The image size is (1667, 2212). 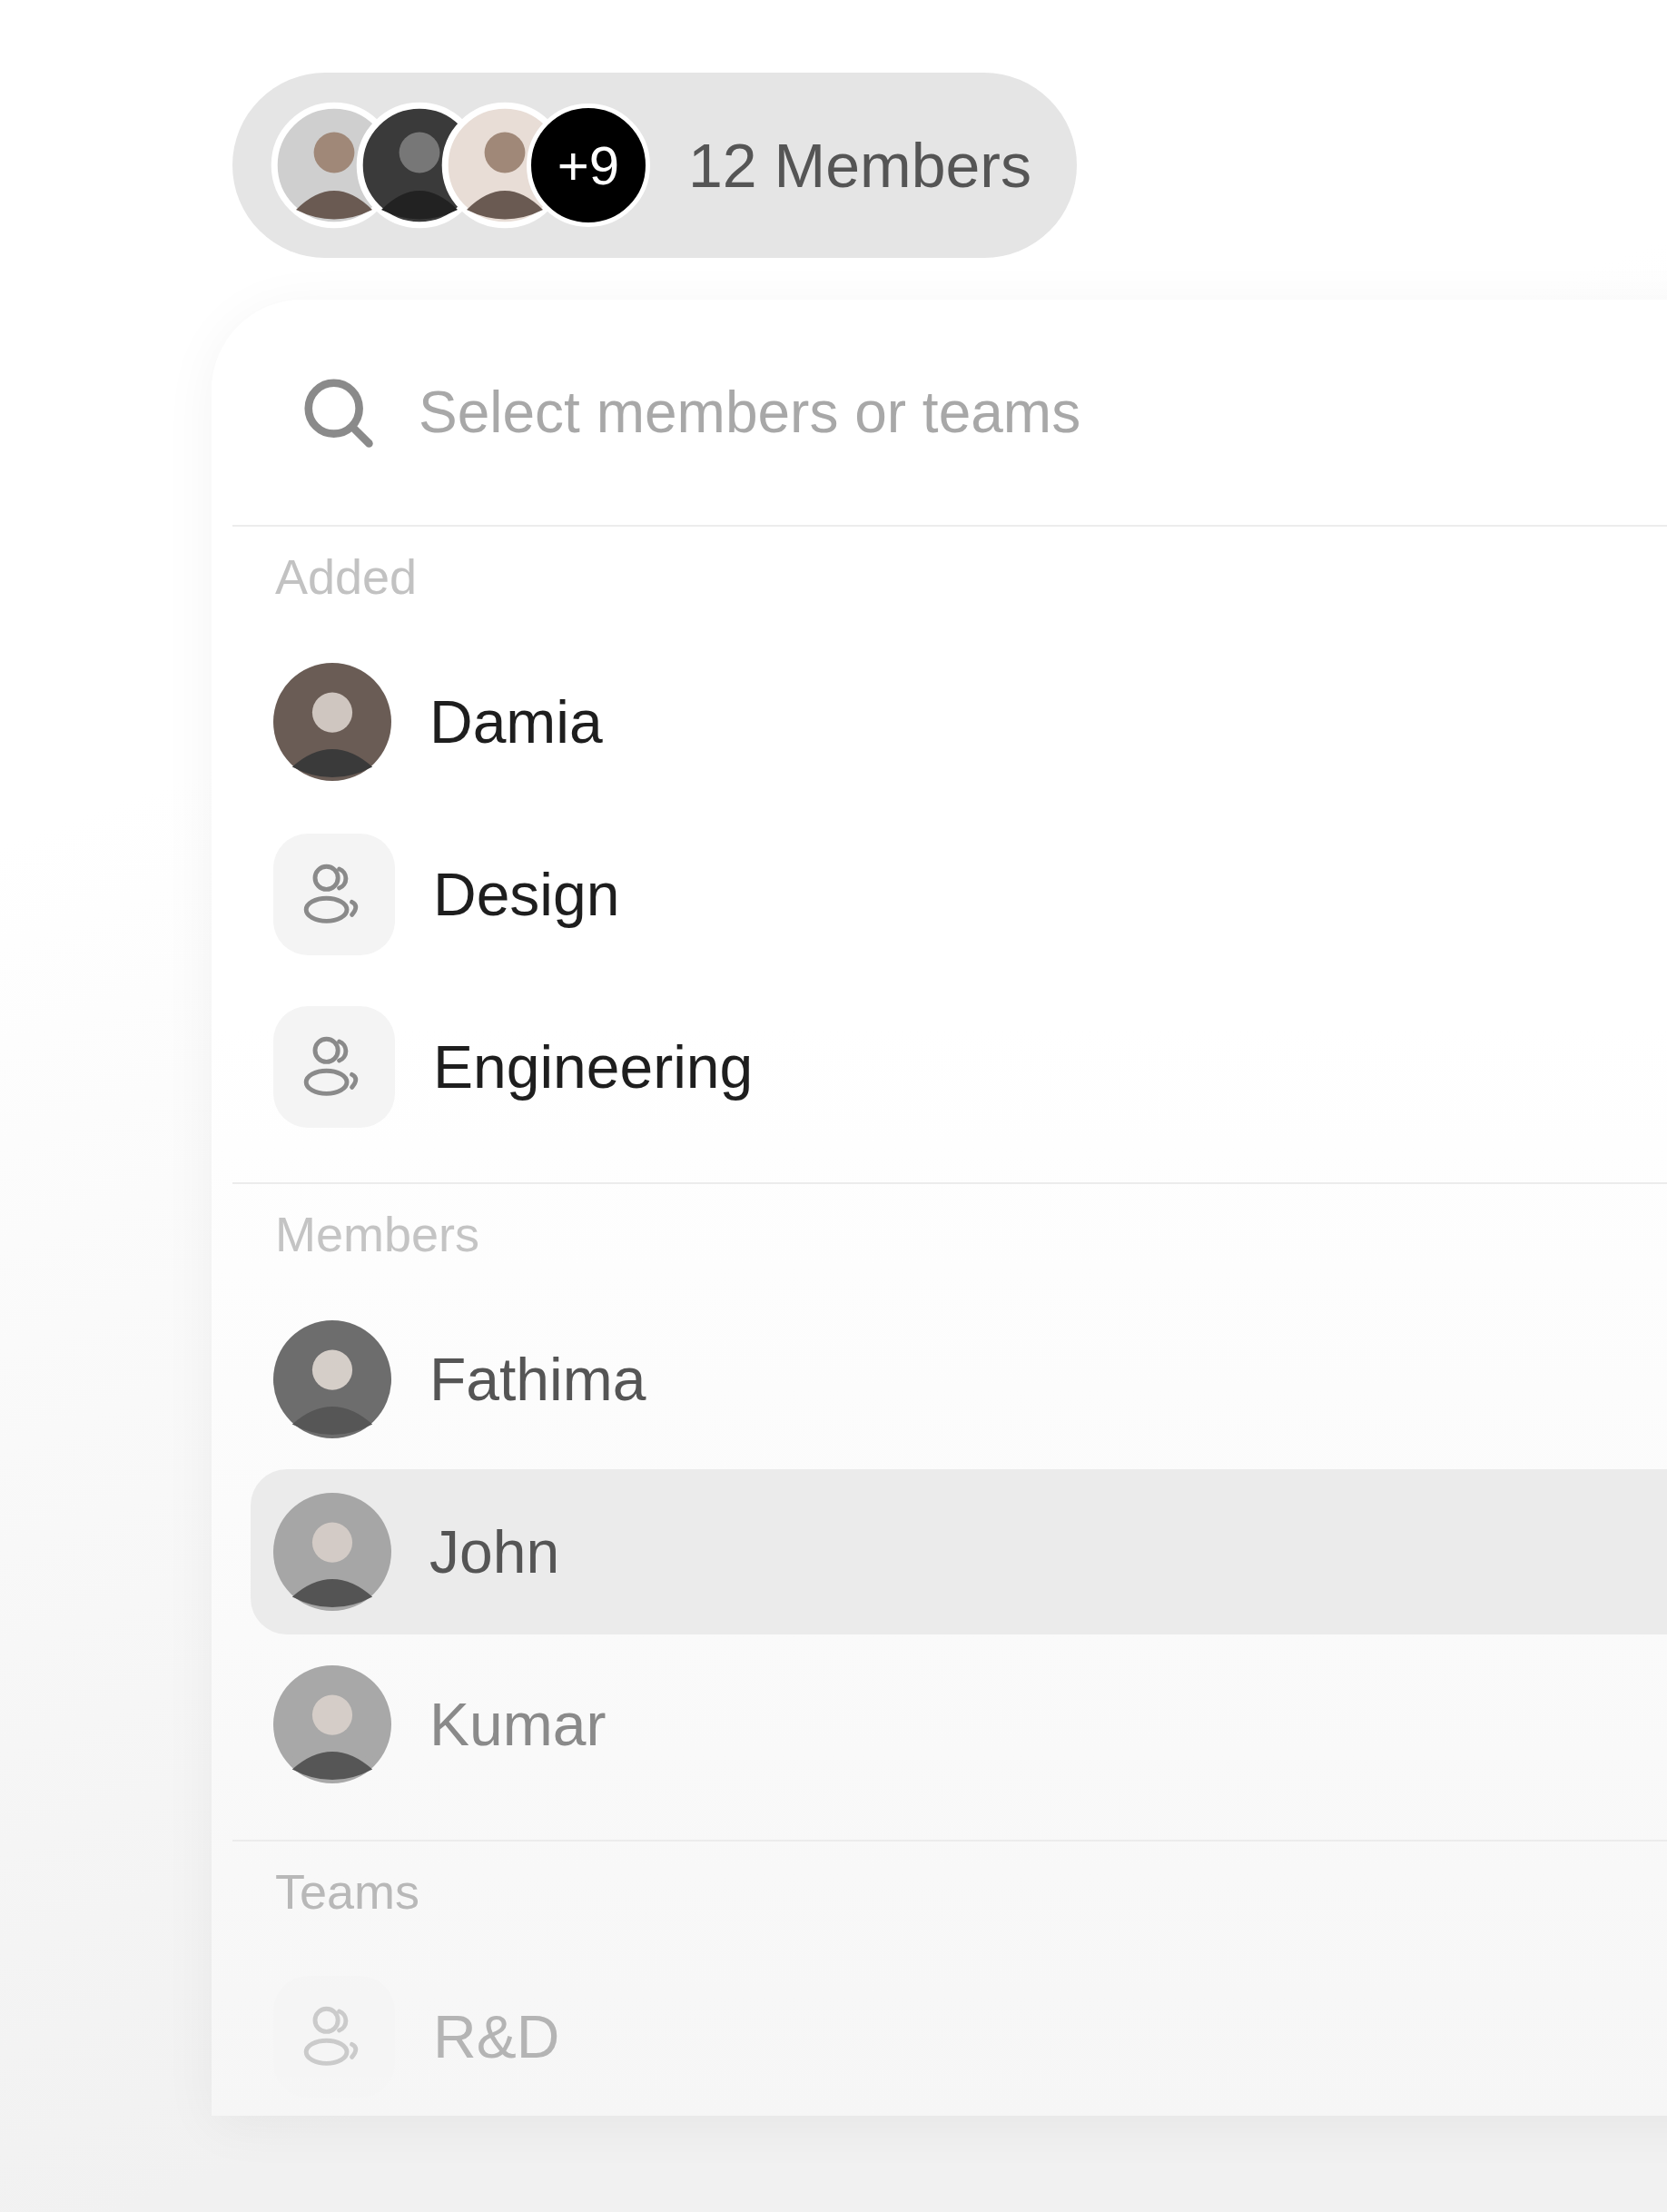 What do you see at coordinates (347, 577) in the screenshot?
I see `section-heading: Added` at bounding box center [347, 577].